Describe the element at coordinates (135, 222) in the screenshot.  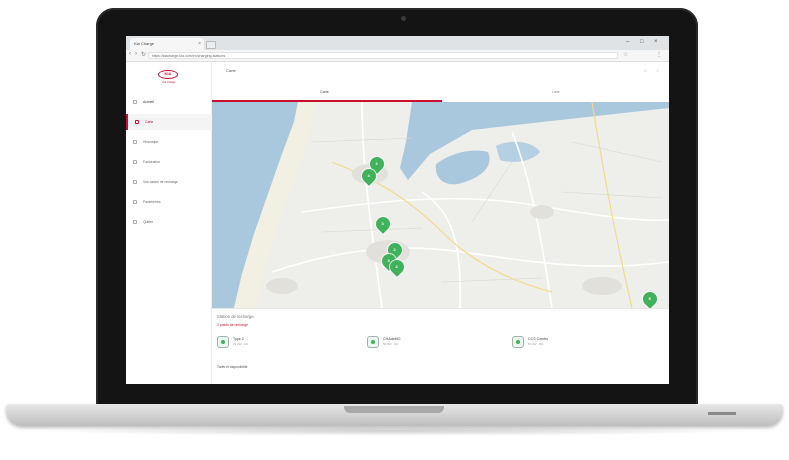
I see `logout-icon` at that location.